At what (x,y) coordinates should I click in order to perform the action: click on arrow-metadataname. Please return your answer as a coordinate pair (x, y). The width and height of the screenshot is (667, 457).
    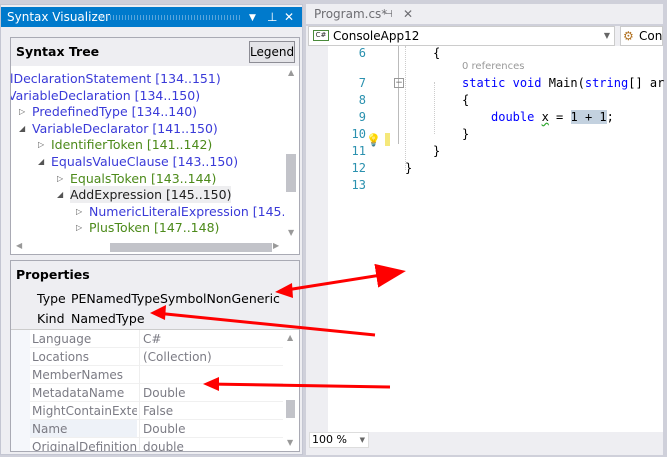
    Looking at the image, I should click on (299, 385).